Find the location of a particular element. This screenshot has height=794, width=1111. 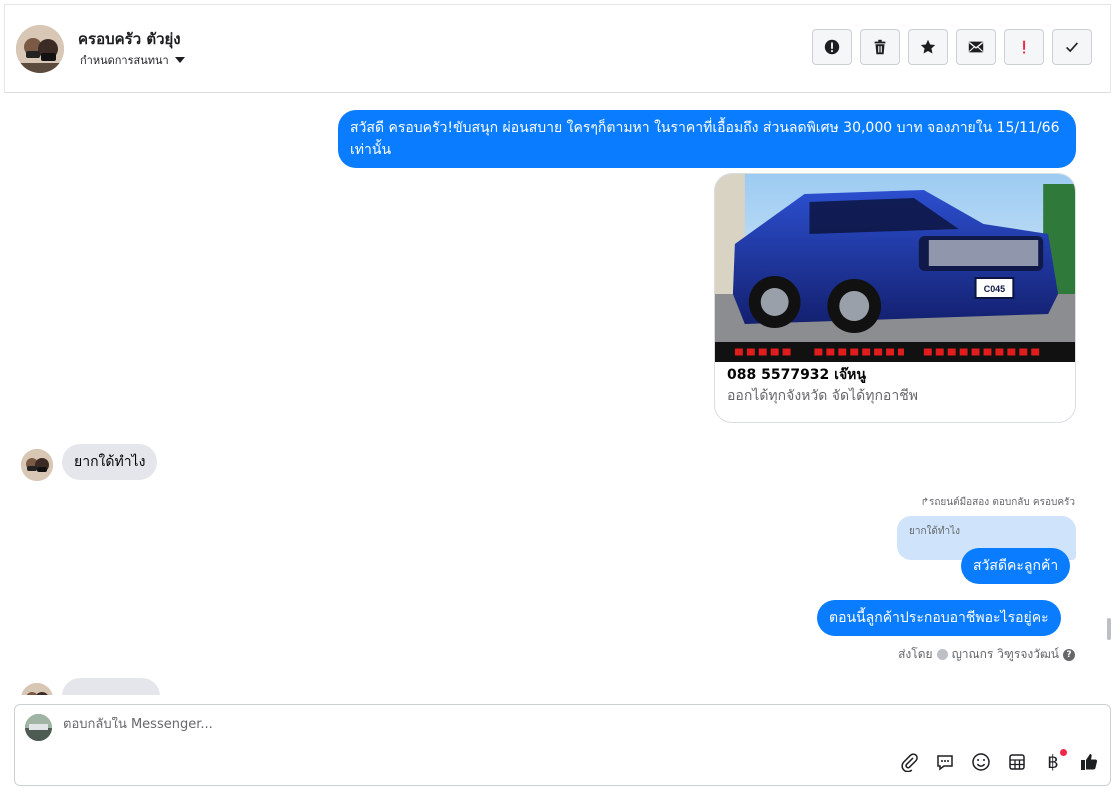

reply-arrow-icon: ↱ is located at coordinates (924, 502).